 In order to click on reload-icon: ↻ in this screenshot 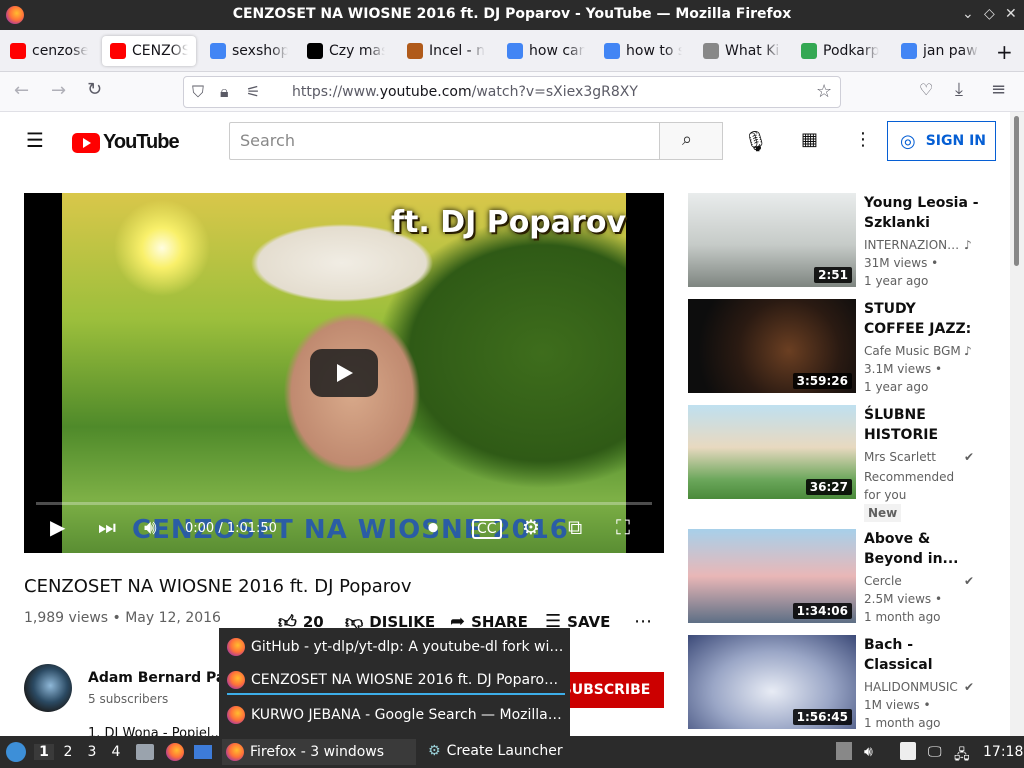, I will do `click(94, 89)`.